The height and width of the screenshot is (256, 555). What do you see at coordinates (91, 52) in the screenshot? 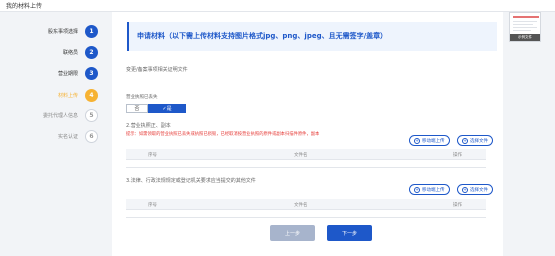
I see `step-number: 2` at bounding box center [91, 52].